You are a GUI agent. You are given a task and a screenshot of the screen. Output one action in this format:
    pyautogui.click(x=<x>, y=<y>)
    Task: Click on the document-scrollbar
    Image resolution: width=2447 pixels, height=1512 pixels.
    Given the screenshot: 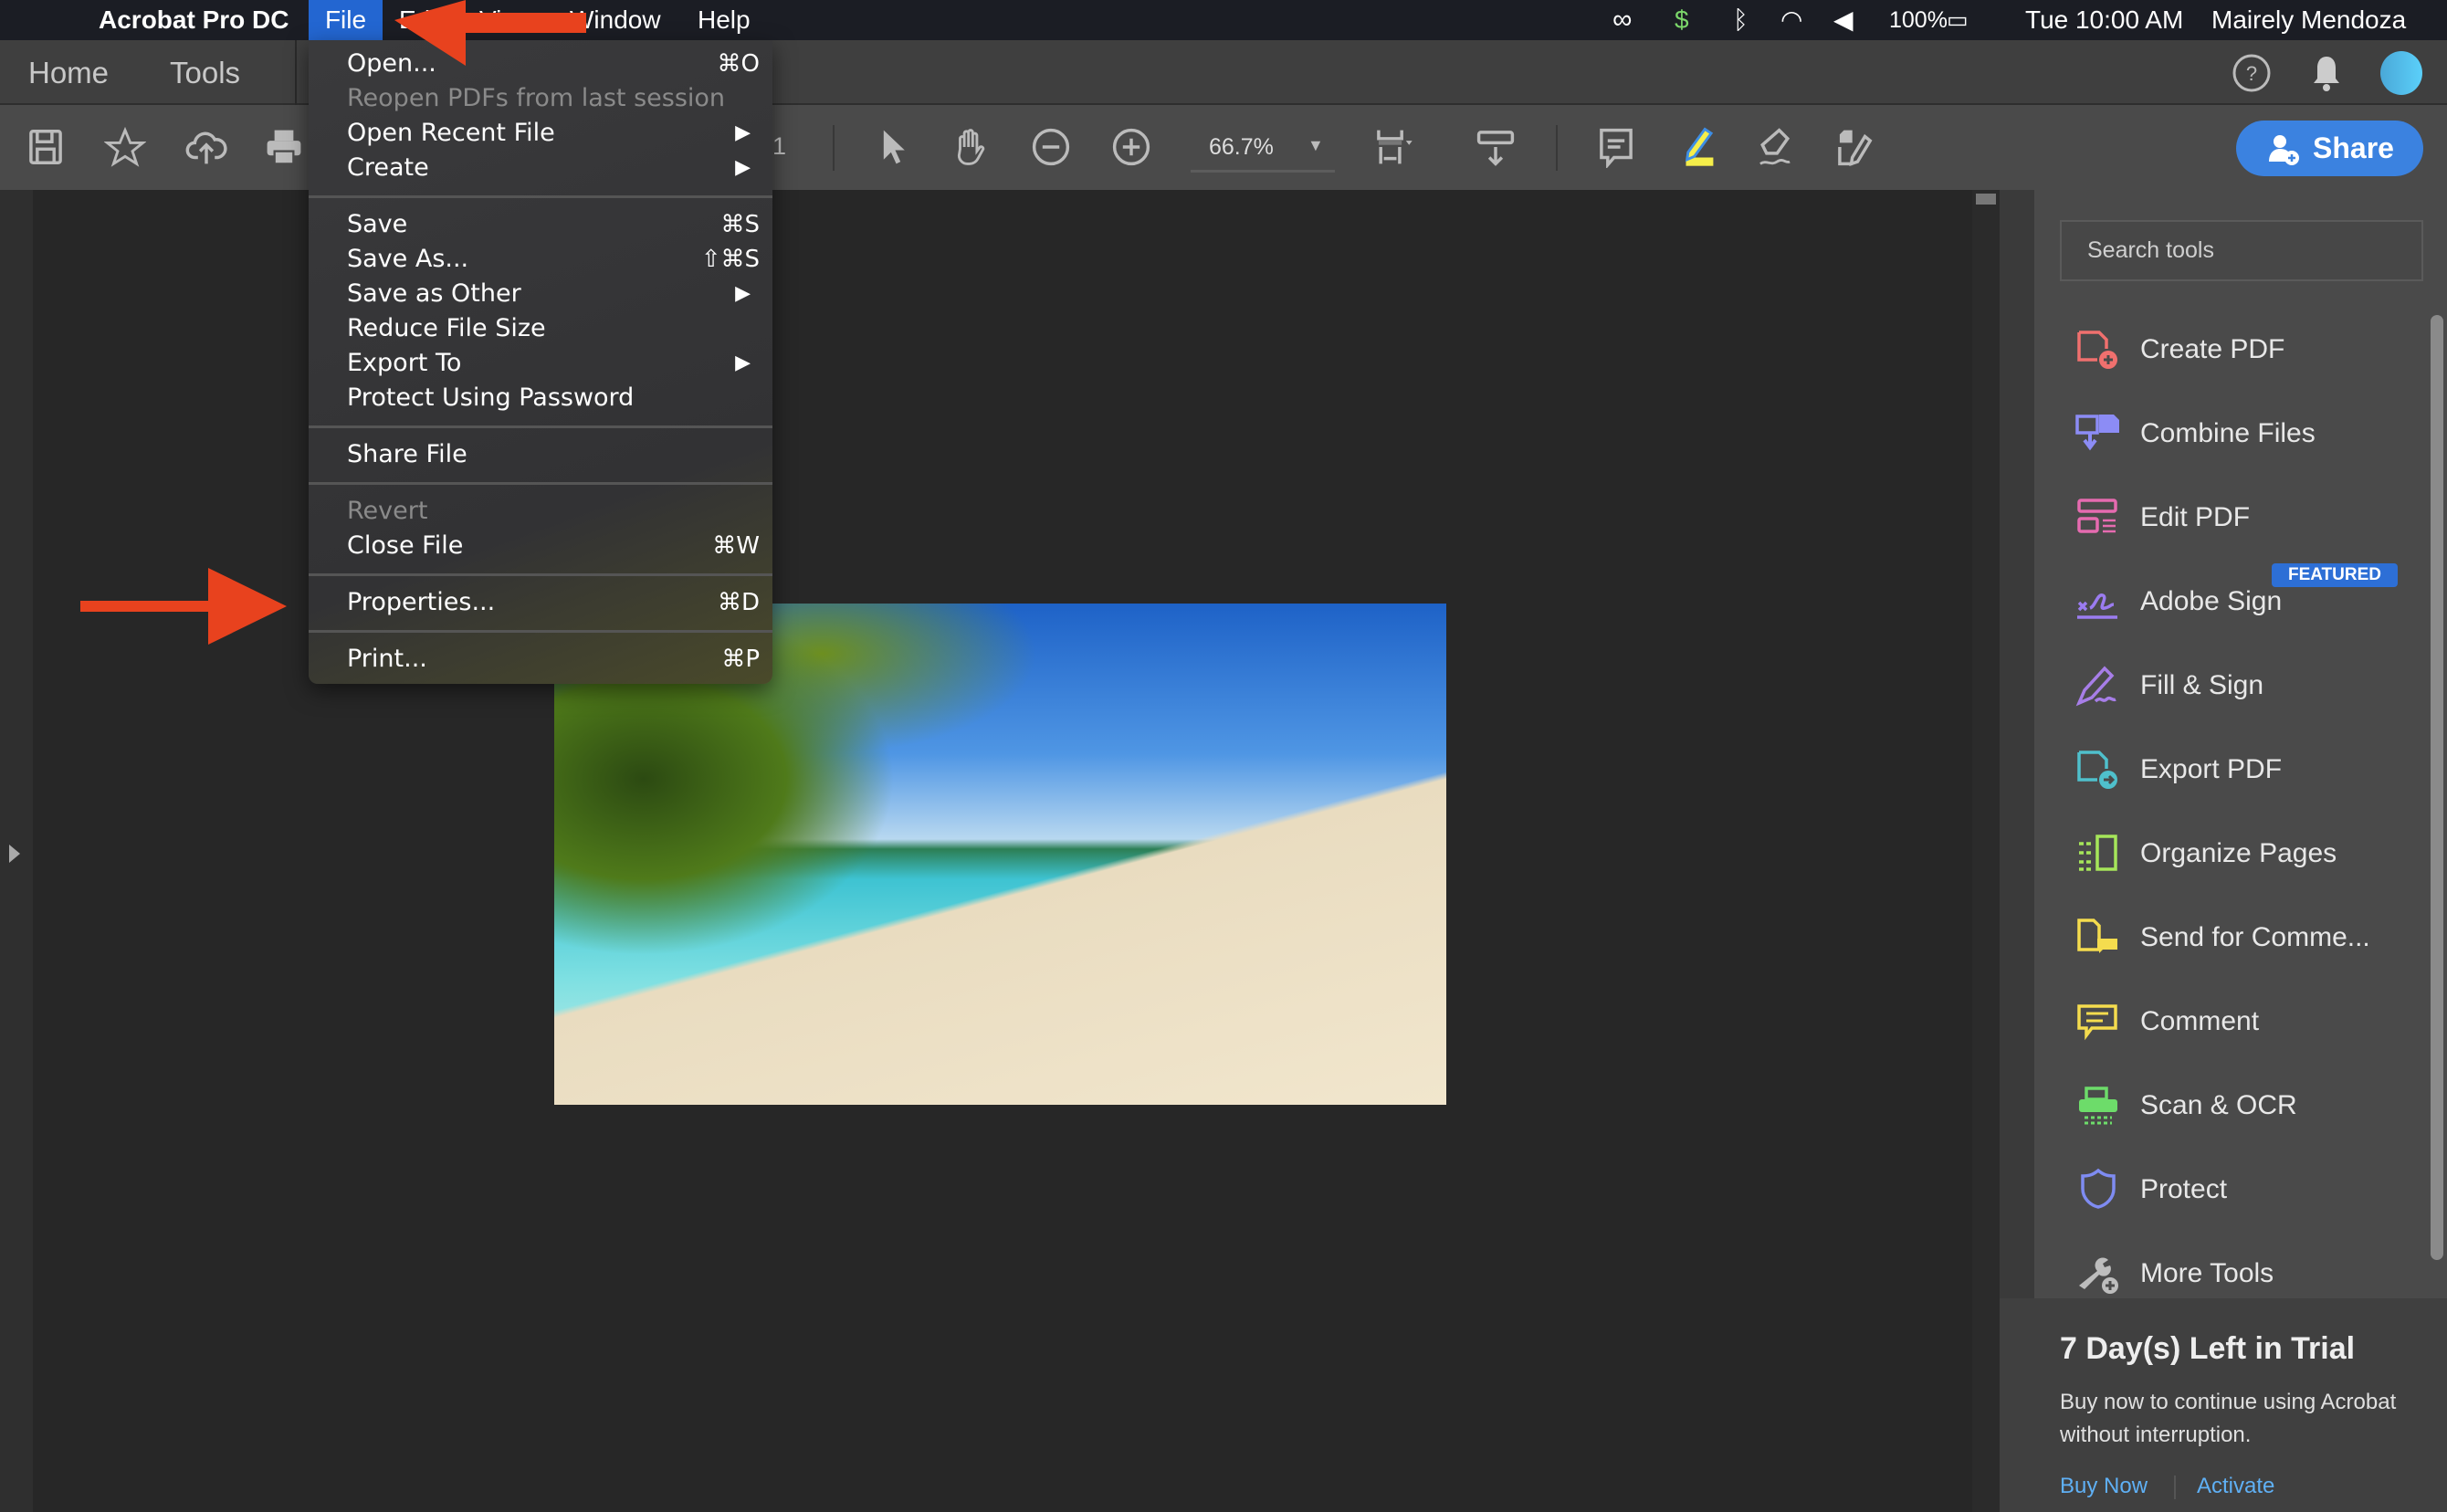 What is the action you would take?
    pyautogui.click(x=1986, y=851)
    